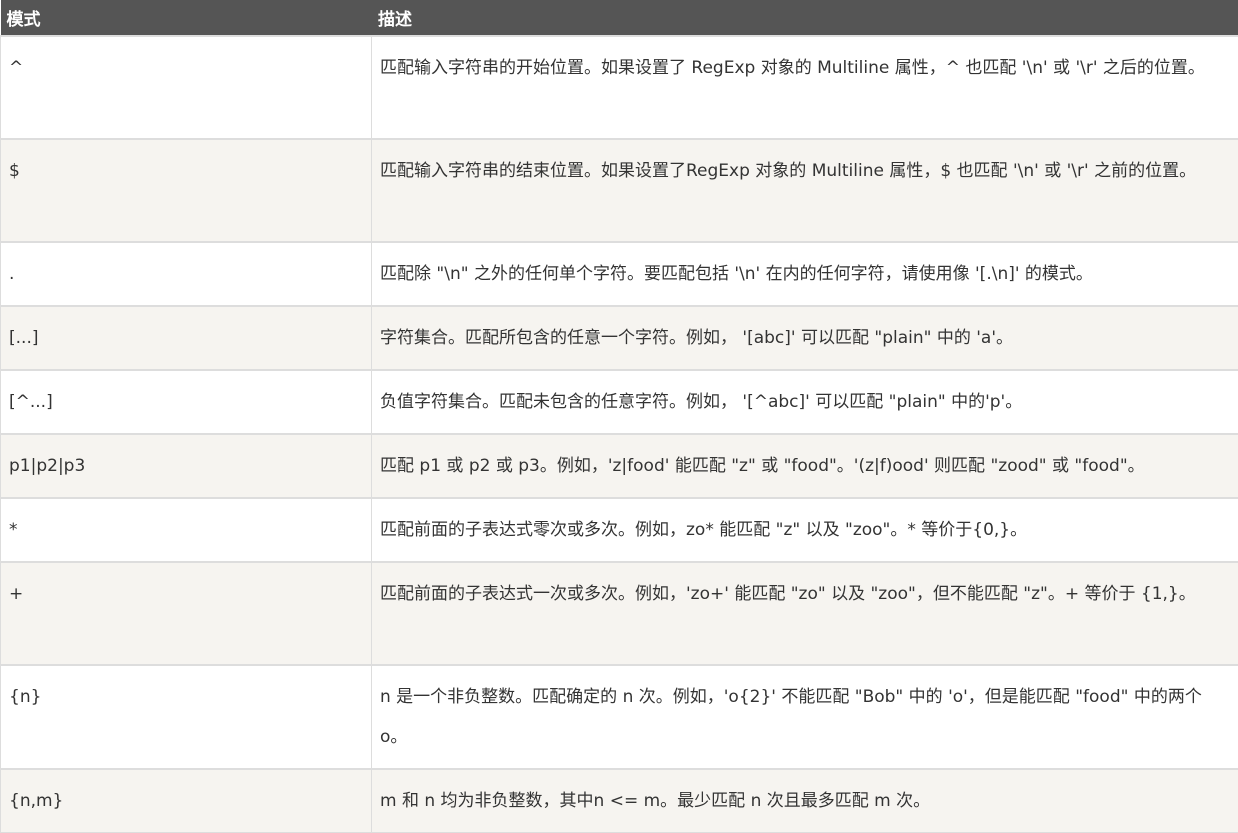 The height and width of the screenshot is (833, 1238). Describe the element at coordinates (186, 465) in the screenshot. I see `pattern-cell: p1|p2|p3` at that location.